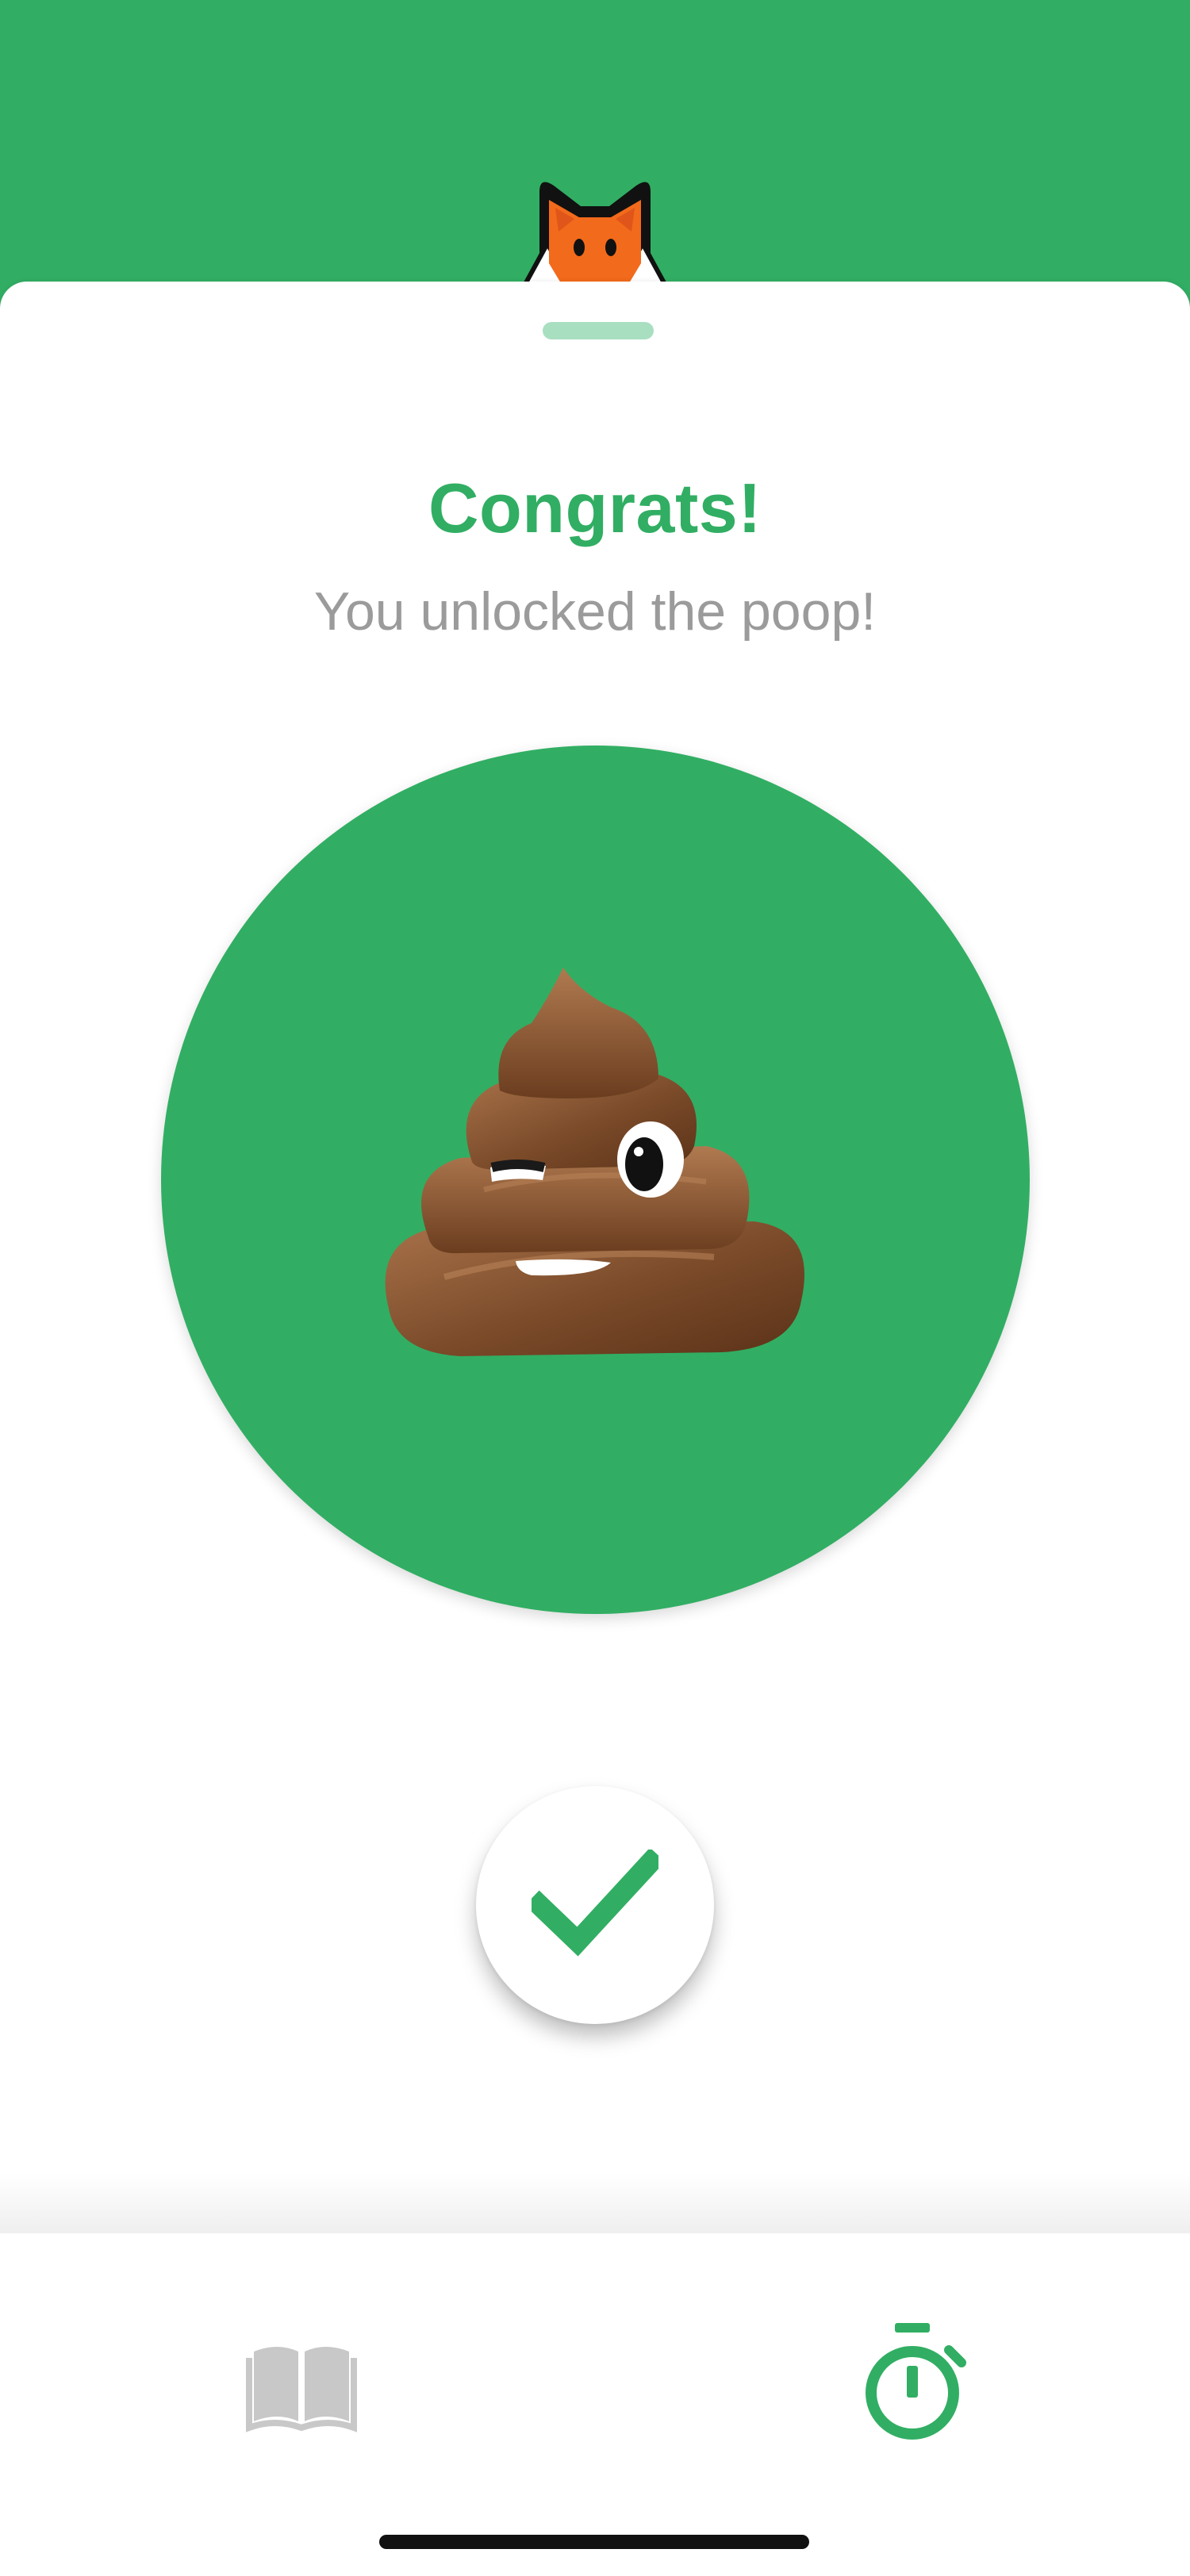 The image size is (1190, 2576). Describe the element at coordinates (594, 1162) in the screenshot. I see `pile-of-poo-icon` at that location.